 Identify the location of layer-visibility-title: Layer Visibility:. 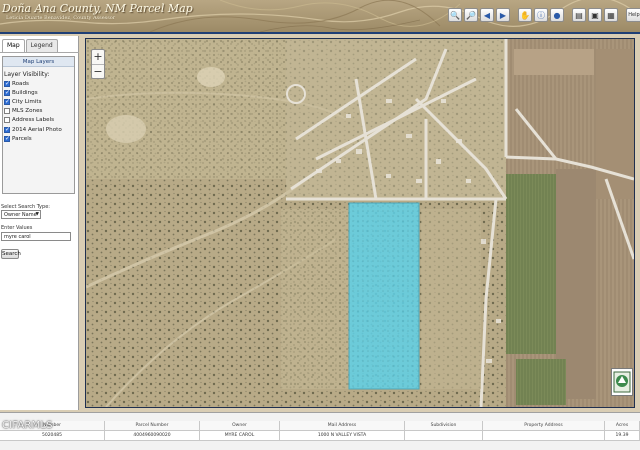
(27, 74).